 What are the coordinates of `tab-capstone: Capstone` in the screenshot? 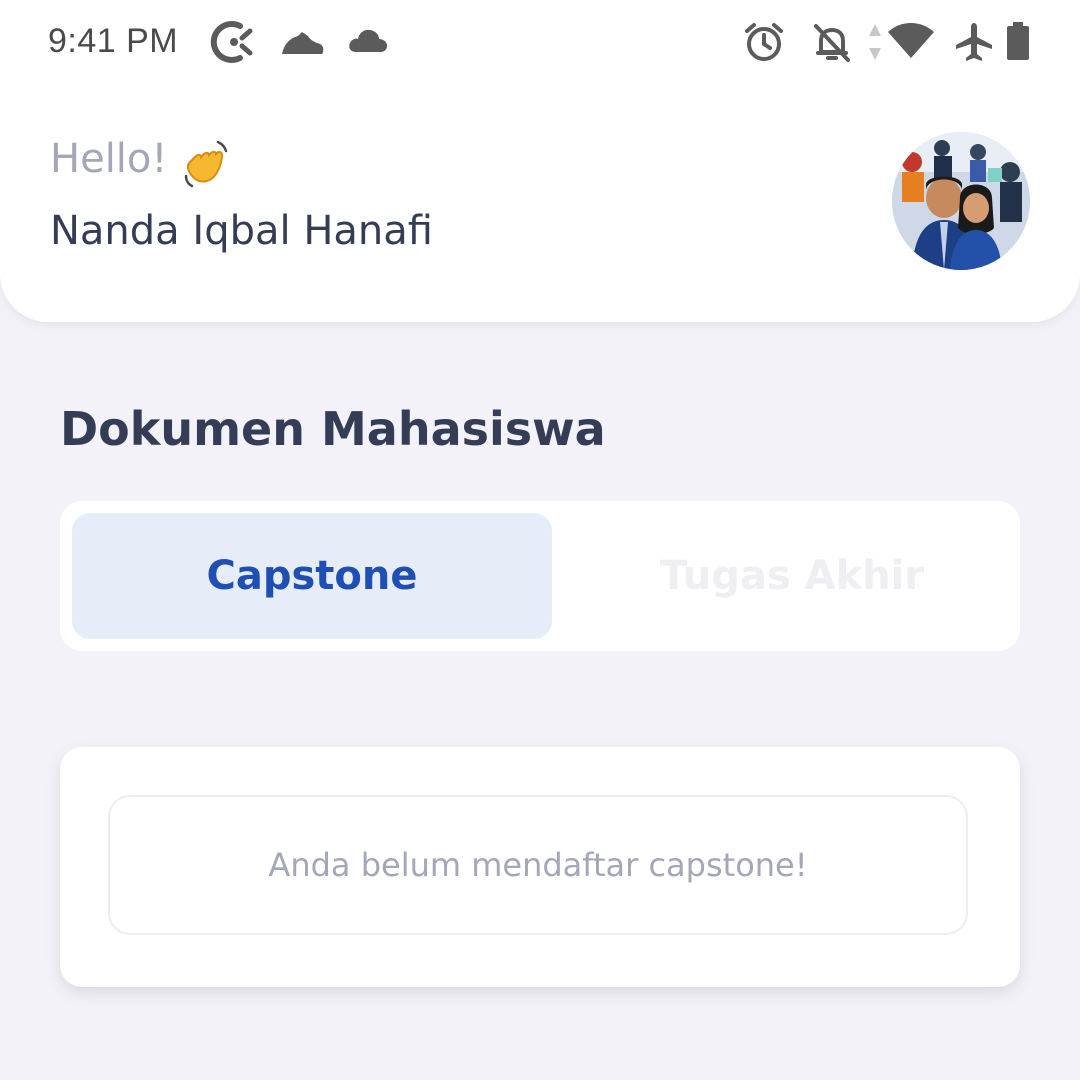 It's located at (312, 576).